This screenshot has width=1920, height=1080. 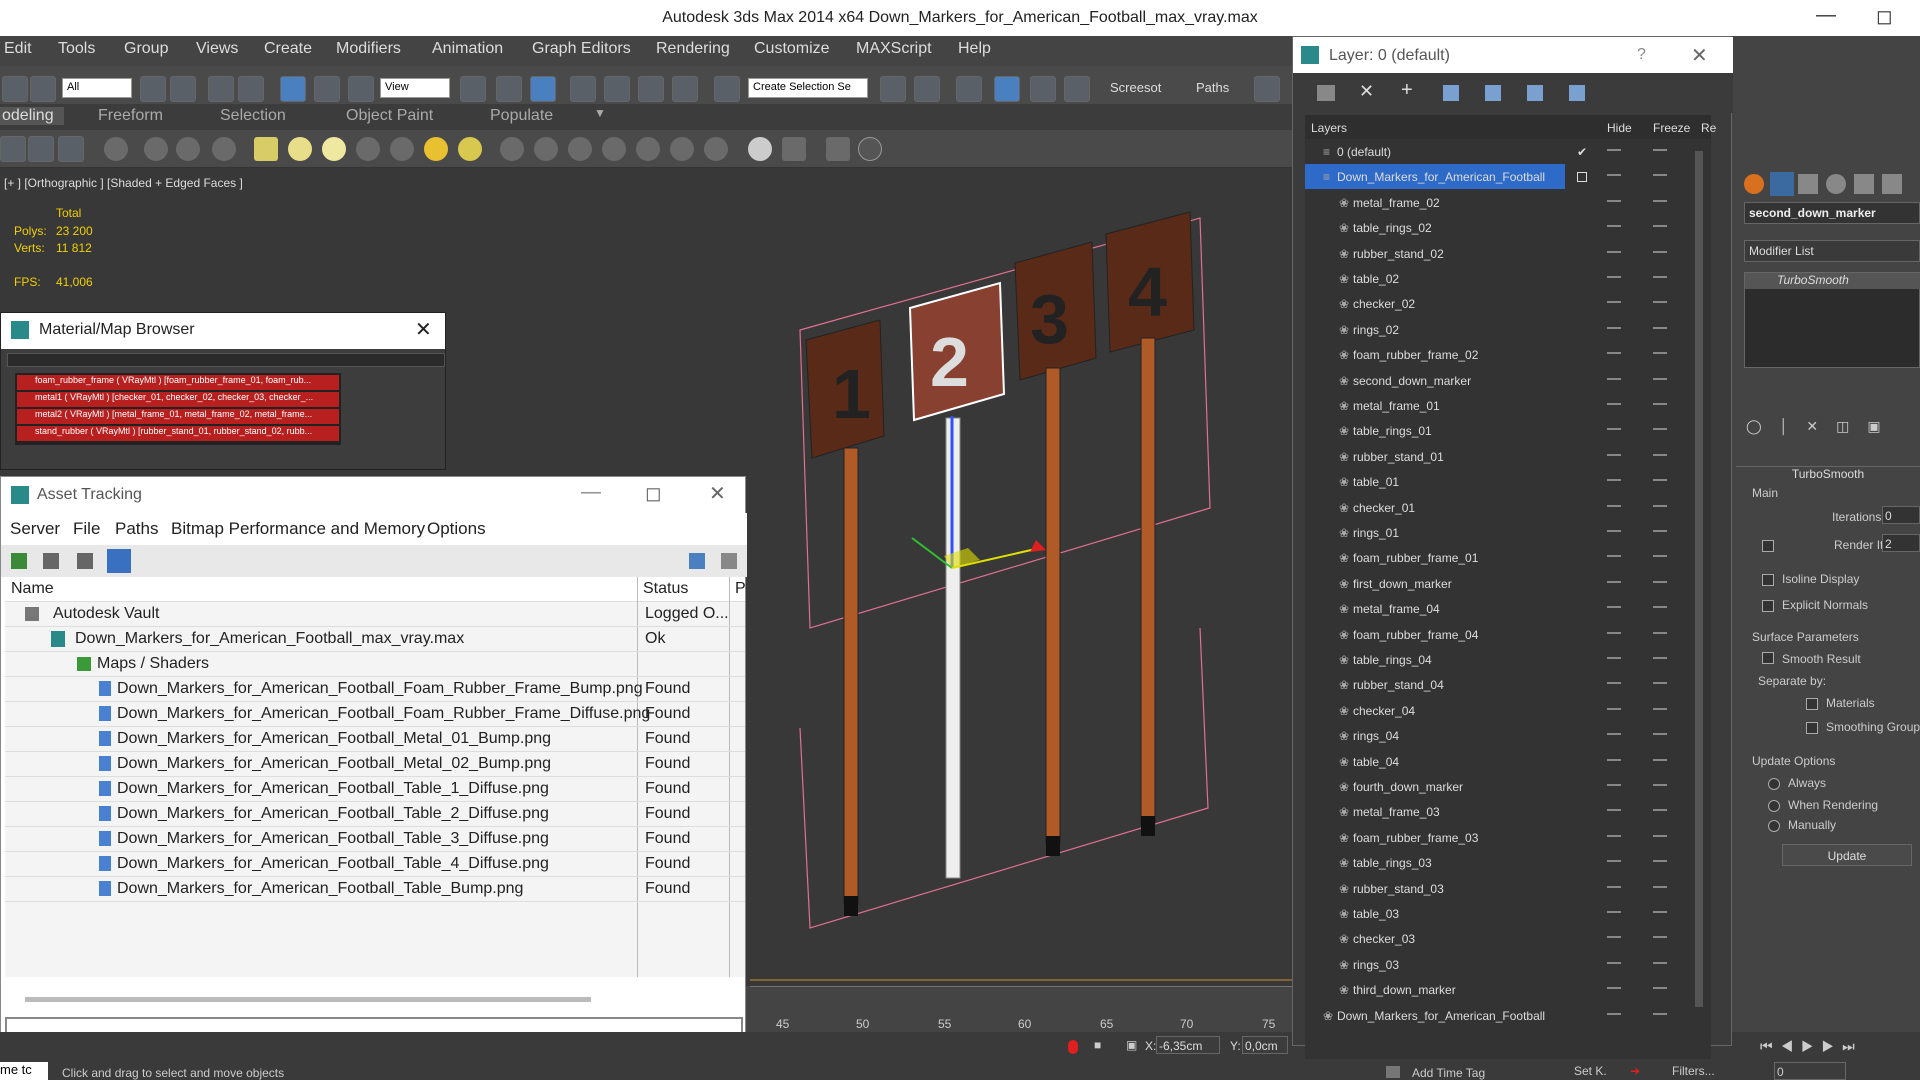 I want to click on layer-row: ❀ table_02, so click(x=1500, y=278).